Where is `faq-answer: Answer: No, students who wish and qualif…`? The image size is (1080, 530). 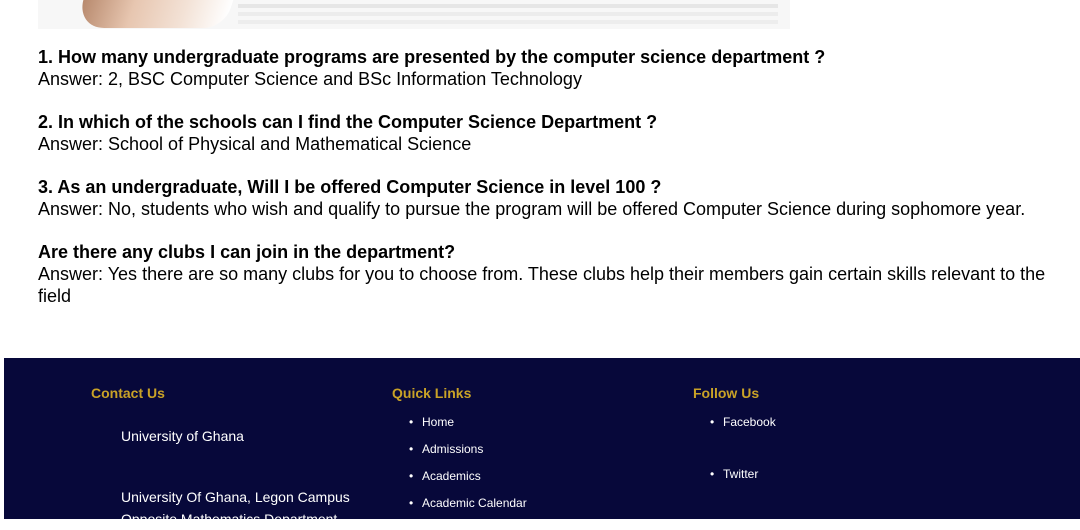
faq-answer: Answer: No, students who wish and qualif… is located at coordinates (532, 209).